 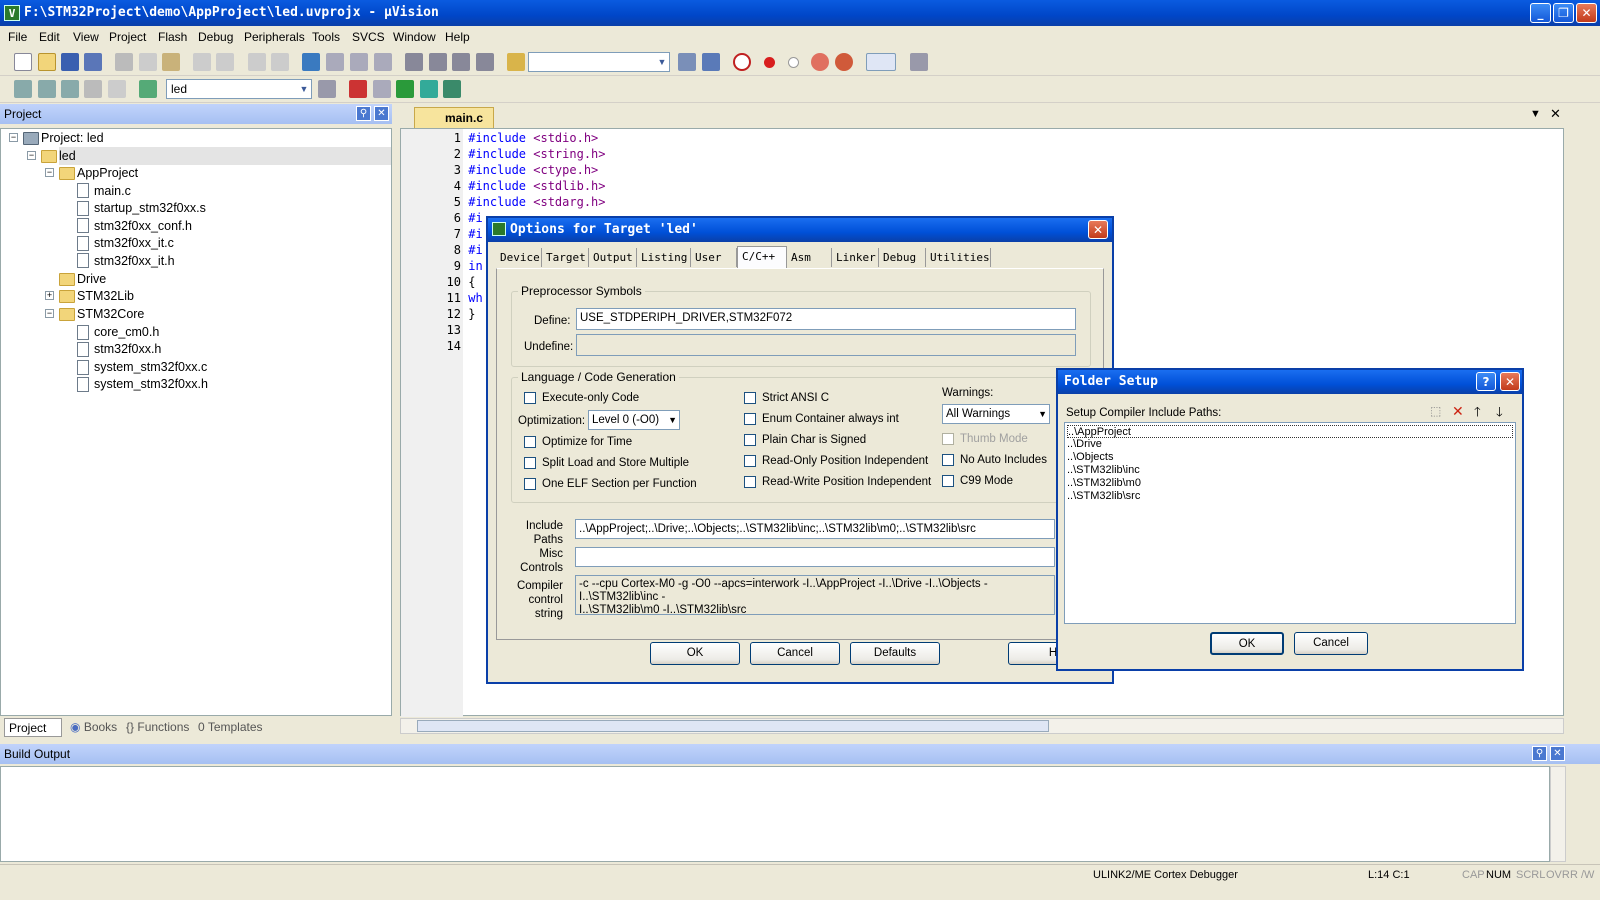 I want to click on panel-close-icon: ✕, so click(x=1557, y=753).